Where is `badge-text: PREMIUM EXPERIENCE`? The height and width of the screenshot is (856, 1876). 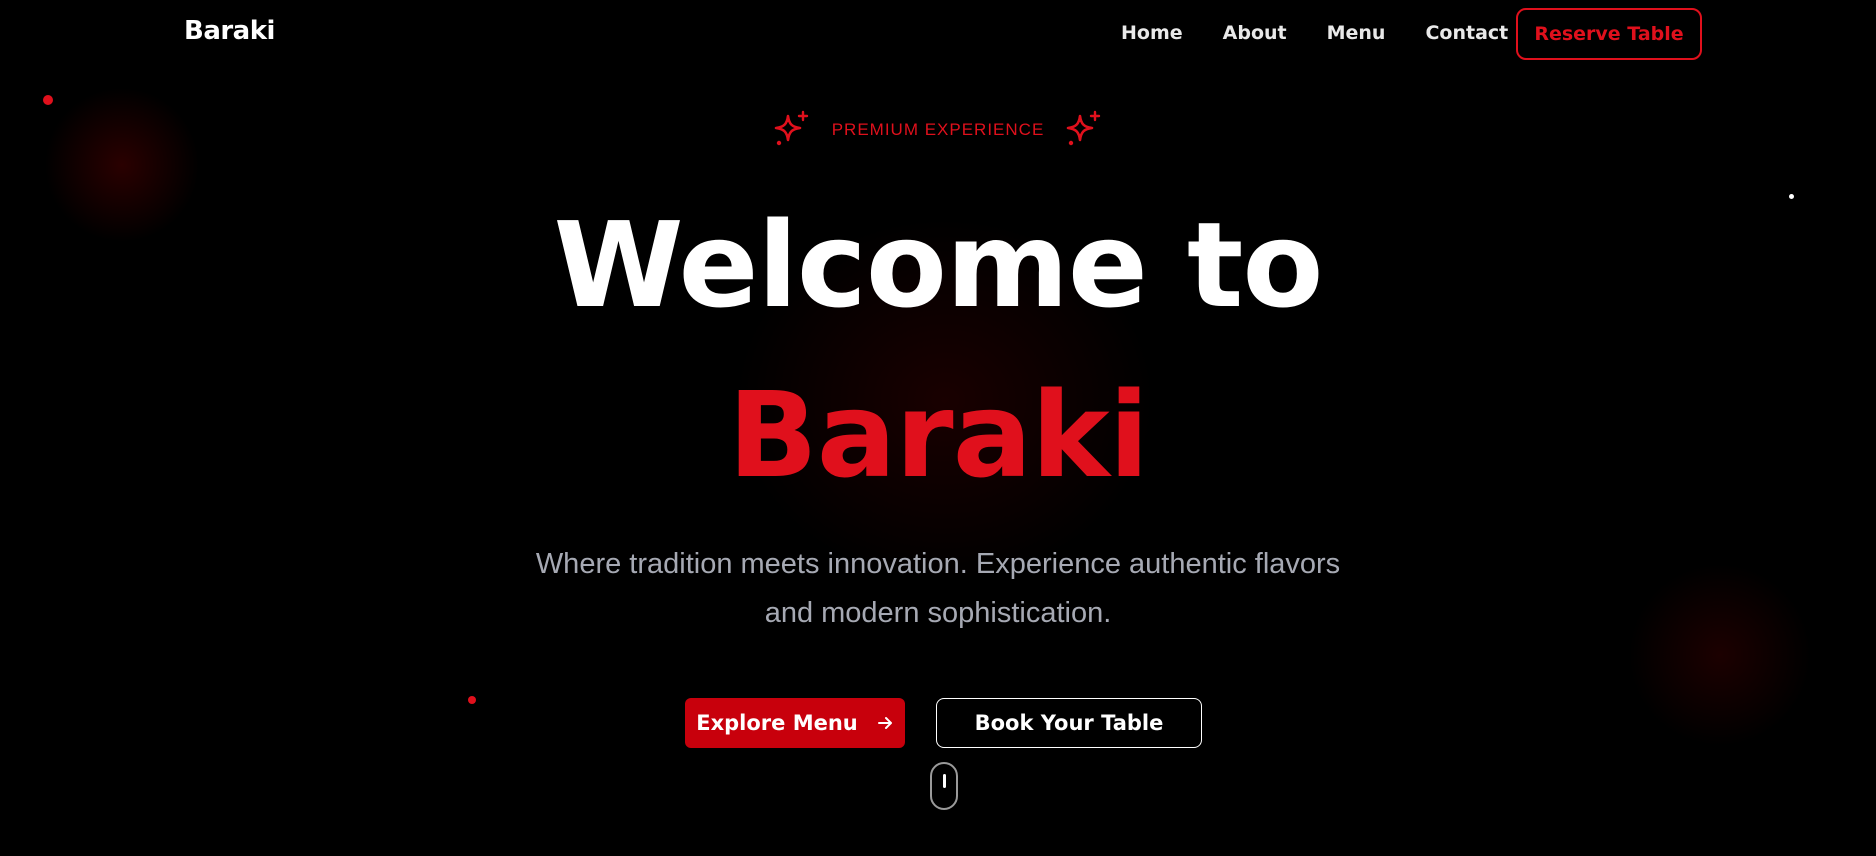 badge-text: PREMIUM EXPERIENCE is located at coordinates (938, 129).